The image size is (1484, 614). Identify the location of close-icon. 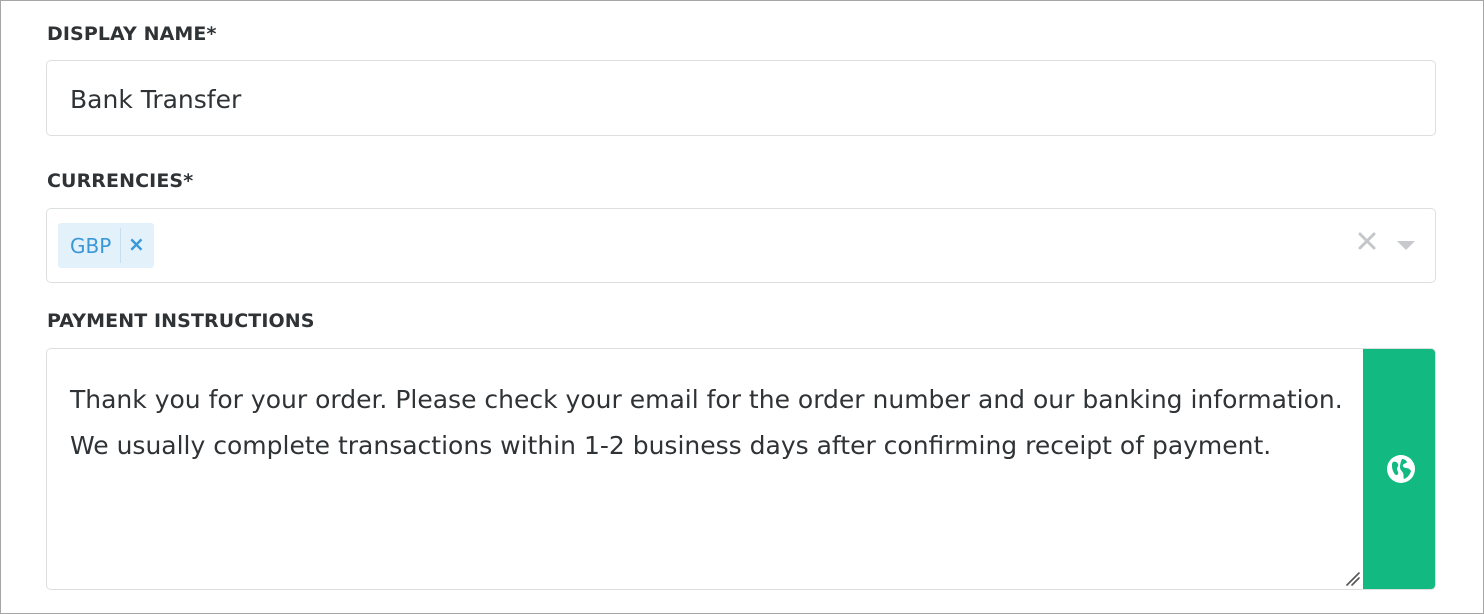
(1367, 241).